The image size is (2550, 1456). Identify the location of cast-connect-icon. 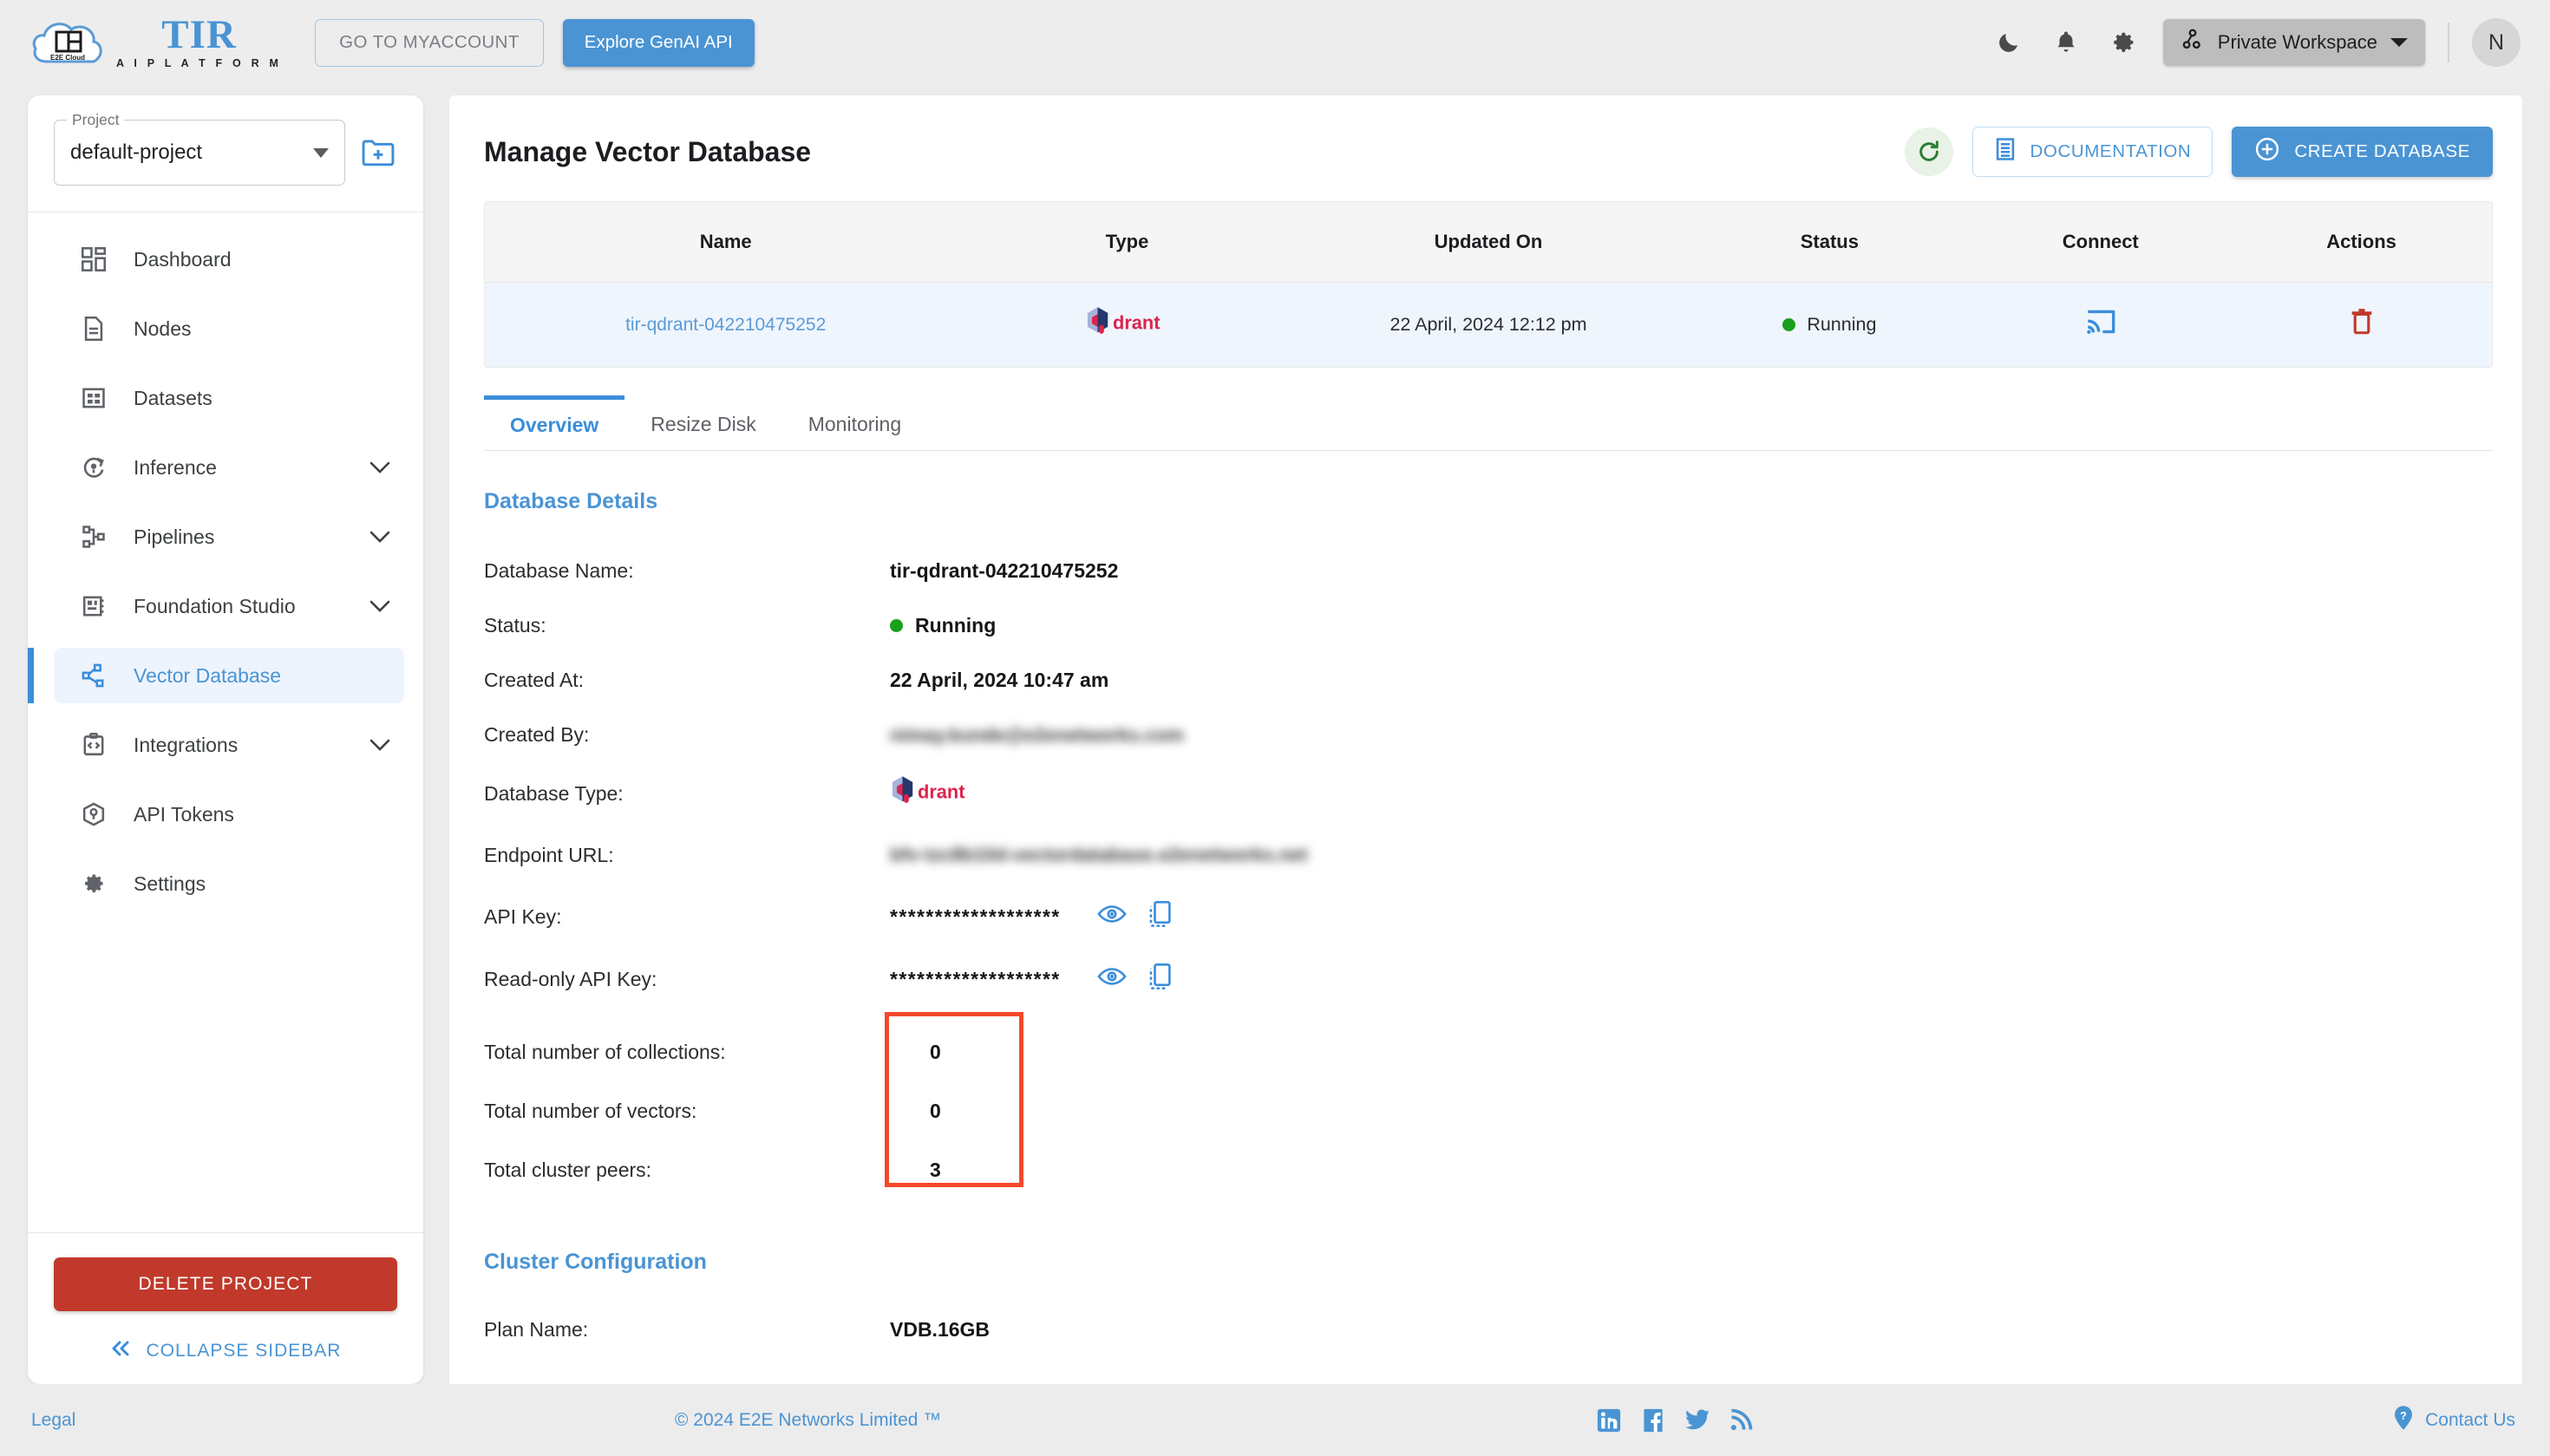
(2100, 321).